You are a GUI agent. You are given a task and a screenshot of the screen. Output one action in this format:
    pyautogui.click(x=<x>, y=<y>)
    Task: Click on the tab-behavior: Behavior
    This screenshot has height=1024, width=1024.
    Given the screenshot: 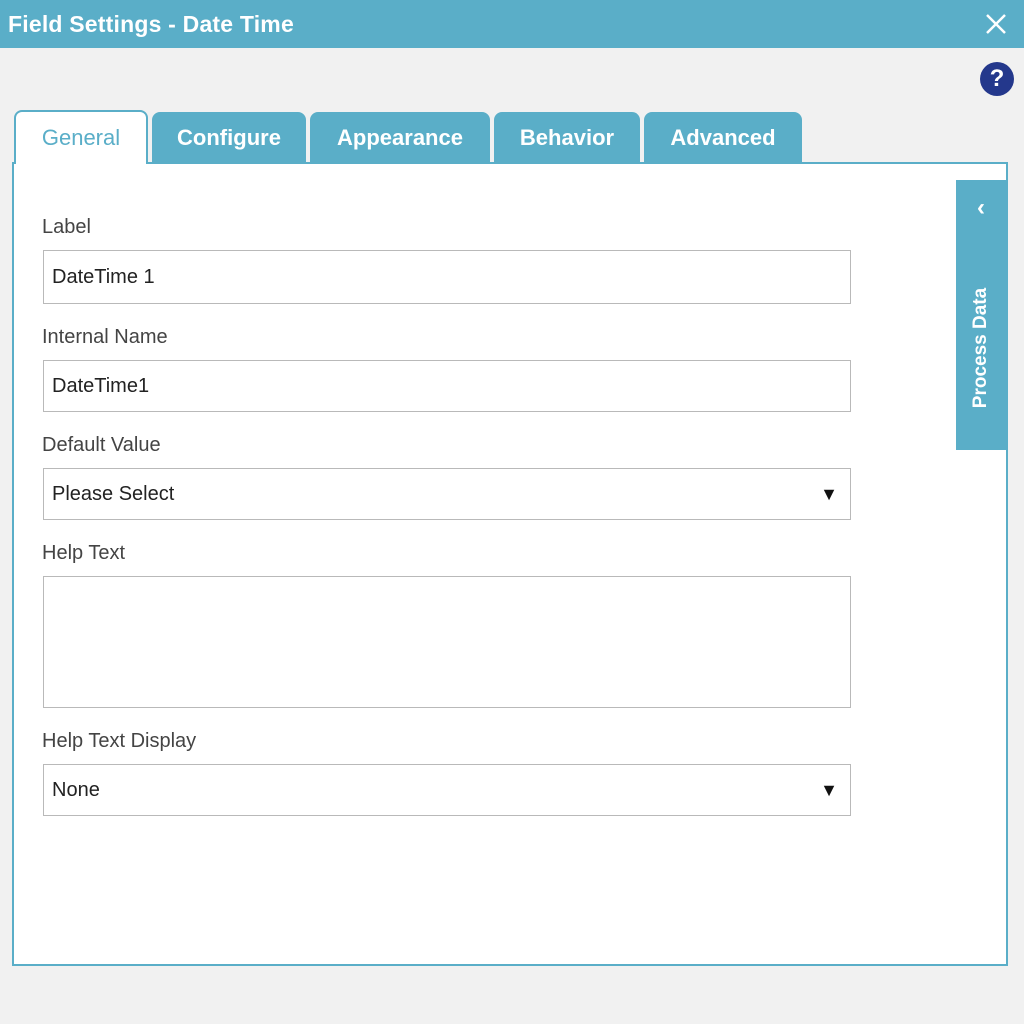 What is the action you would take?
    pyautogui.click(x=567, y=138)
    